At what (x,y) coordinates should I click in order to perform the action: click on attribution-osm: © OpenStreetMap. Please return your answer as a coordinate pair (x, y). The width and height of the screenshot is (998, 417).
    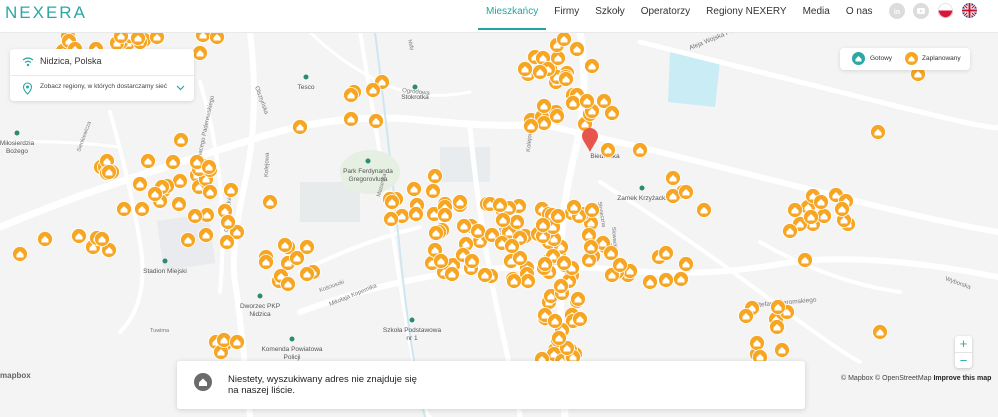
    Looking at the image, I should click on (903, 378).